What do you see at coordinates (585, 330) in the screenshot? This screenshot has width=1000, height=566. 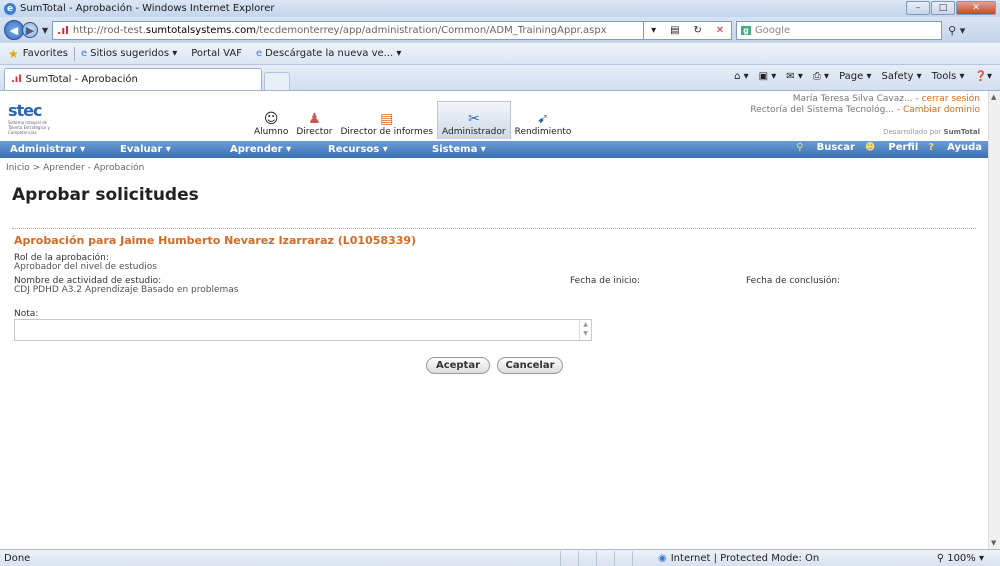 I see `note-scrollbar: ▲ ▼` at bounding box center [585, 330].